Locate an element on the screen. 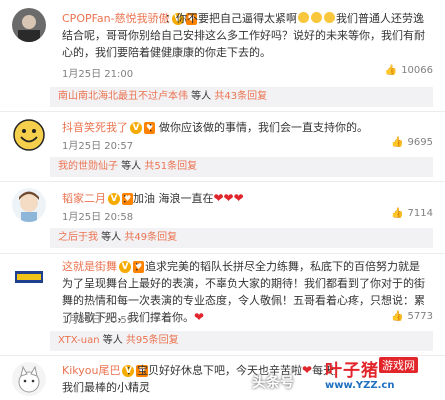 The image size is (445, 400). toutiao-watermark: 头条号 is located at coordinates (273, 383).